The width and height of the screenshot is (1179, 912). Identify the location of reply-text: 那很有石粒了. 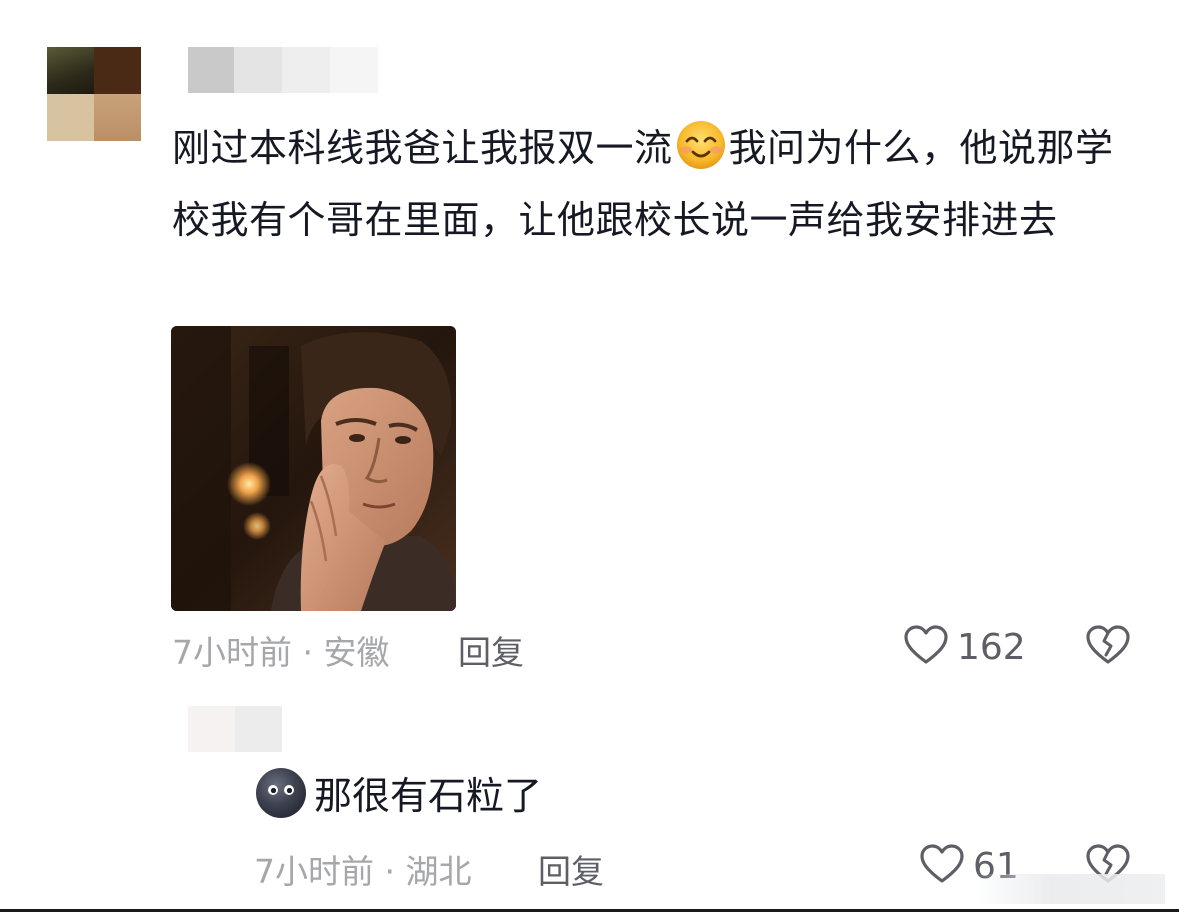
(398, 796).